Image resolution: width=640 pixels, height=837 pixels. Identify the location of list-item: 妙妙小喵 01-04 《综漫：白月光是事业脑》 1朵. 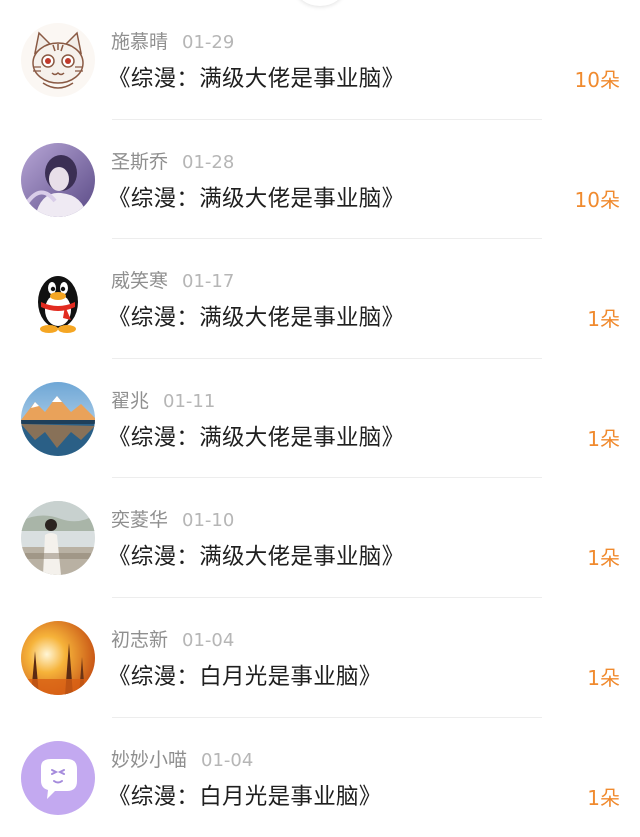
(320, 777).